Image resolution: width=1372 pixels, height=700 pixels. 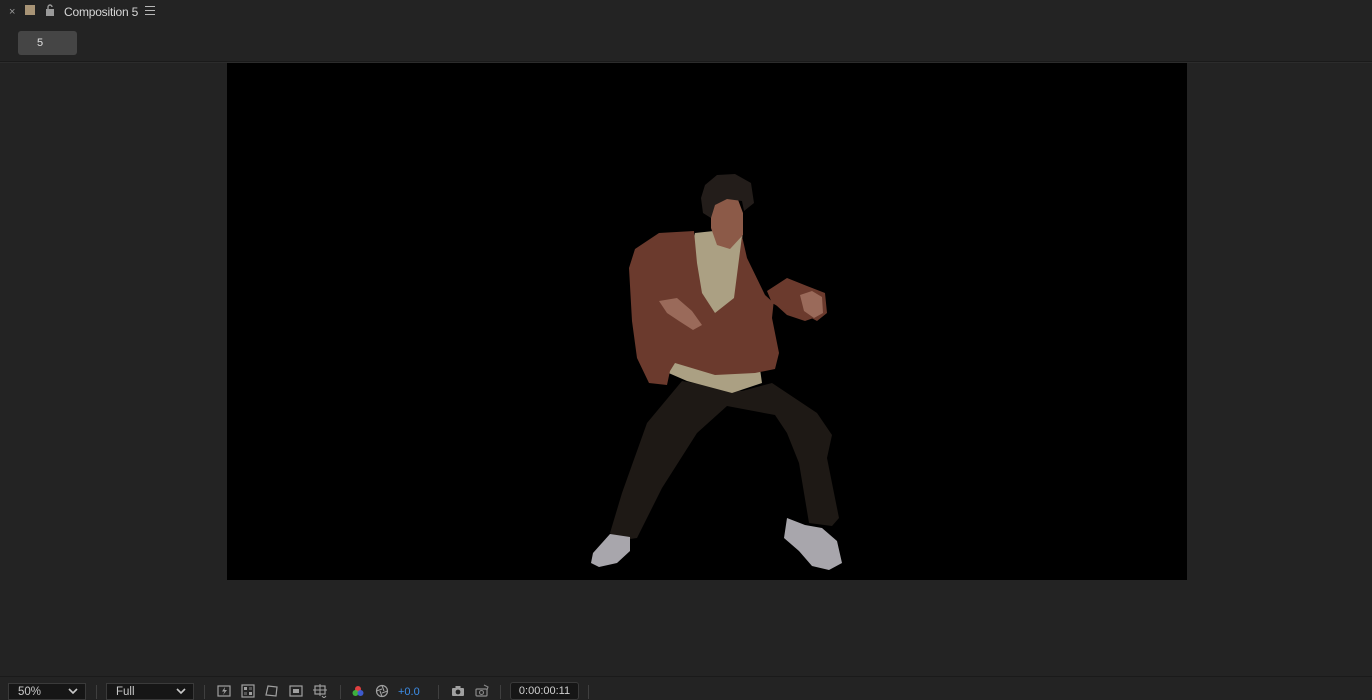 I want to click on fast-previews-icon, so click(x=224, y=691).